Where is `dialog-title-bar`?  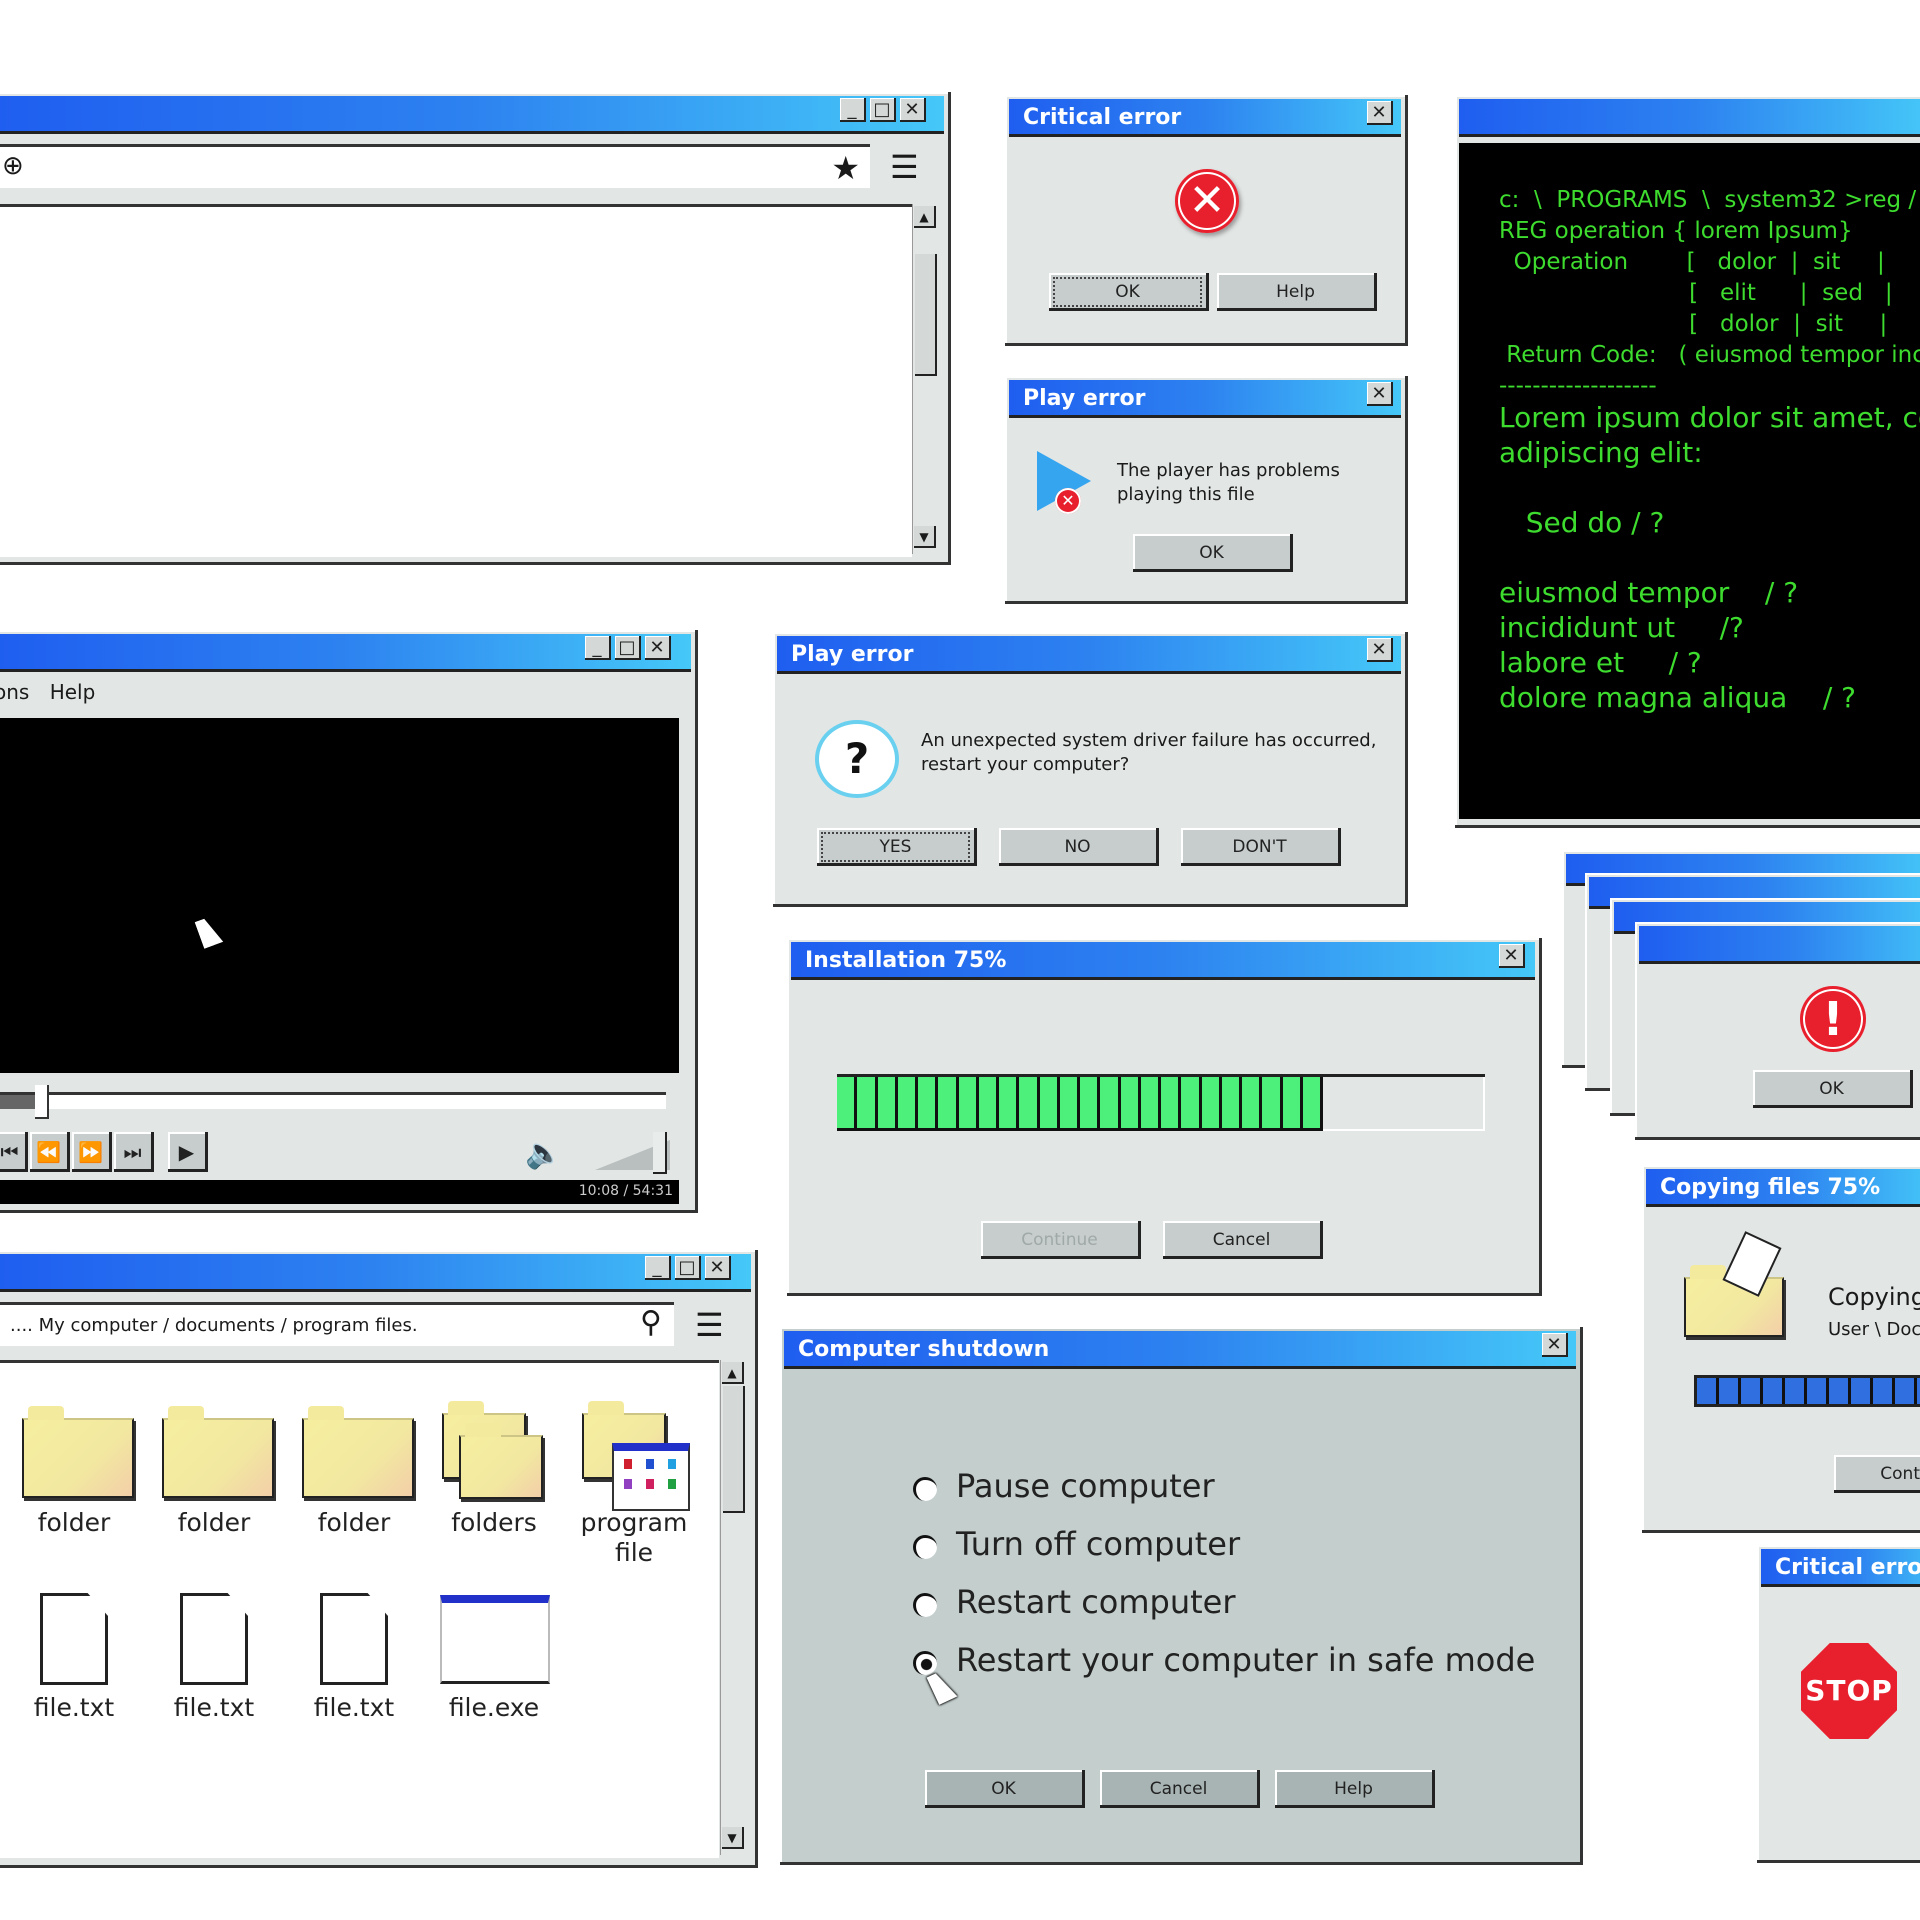 dialog-title-bar is located at coordinates (1779, 945).